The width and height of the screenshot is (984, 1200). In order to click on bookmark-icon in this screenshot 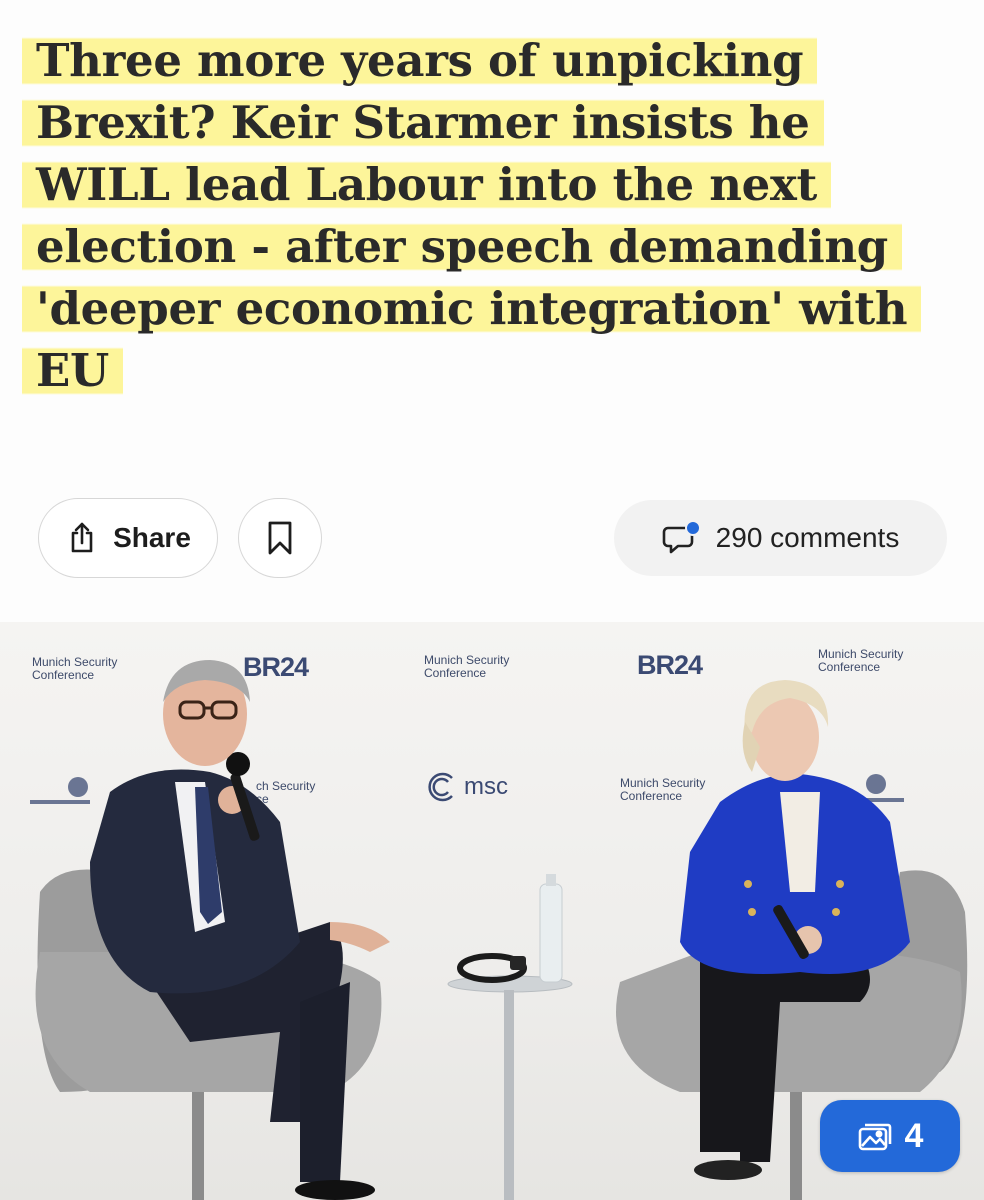, I will do `click(280, 538)`.